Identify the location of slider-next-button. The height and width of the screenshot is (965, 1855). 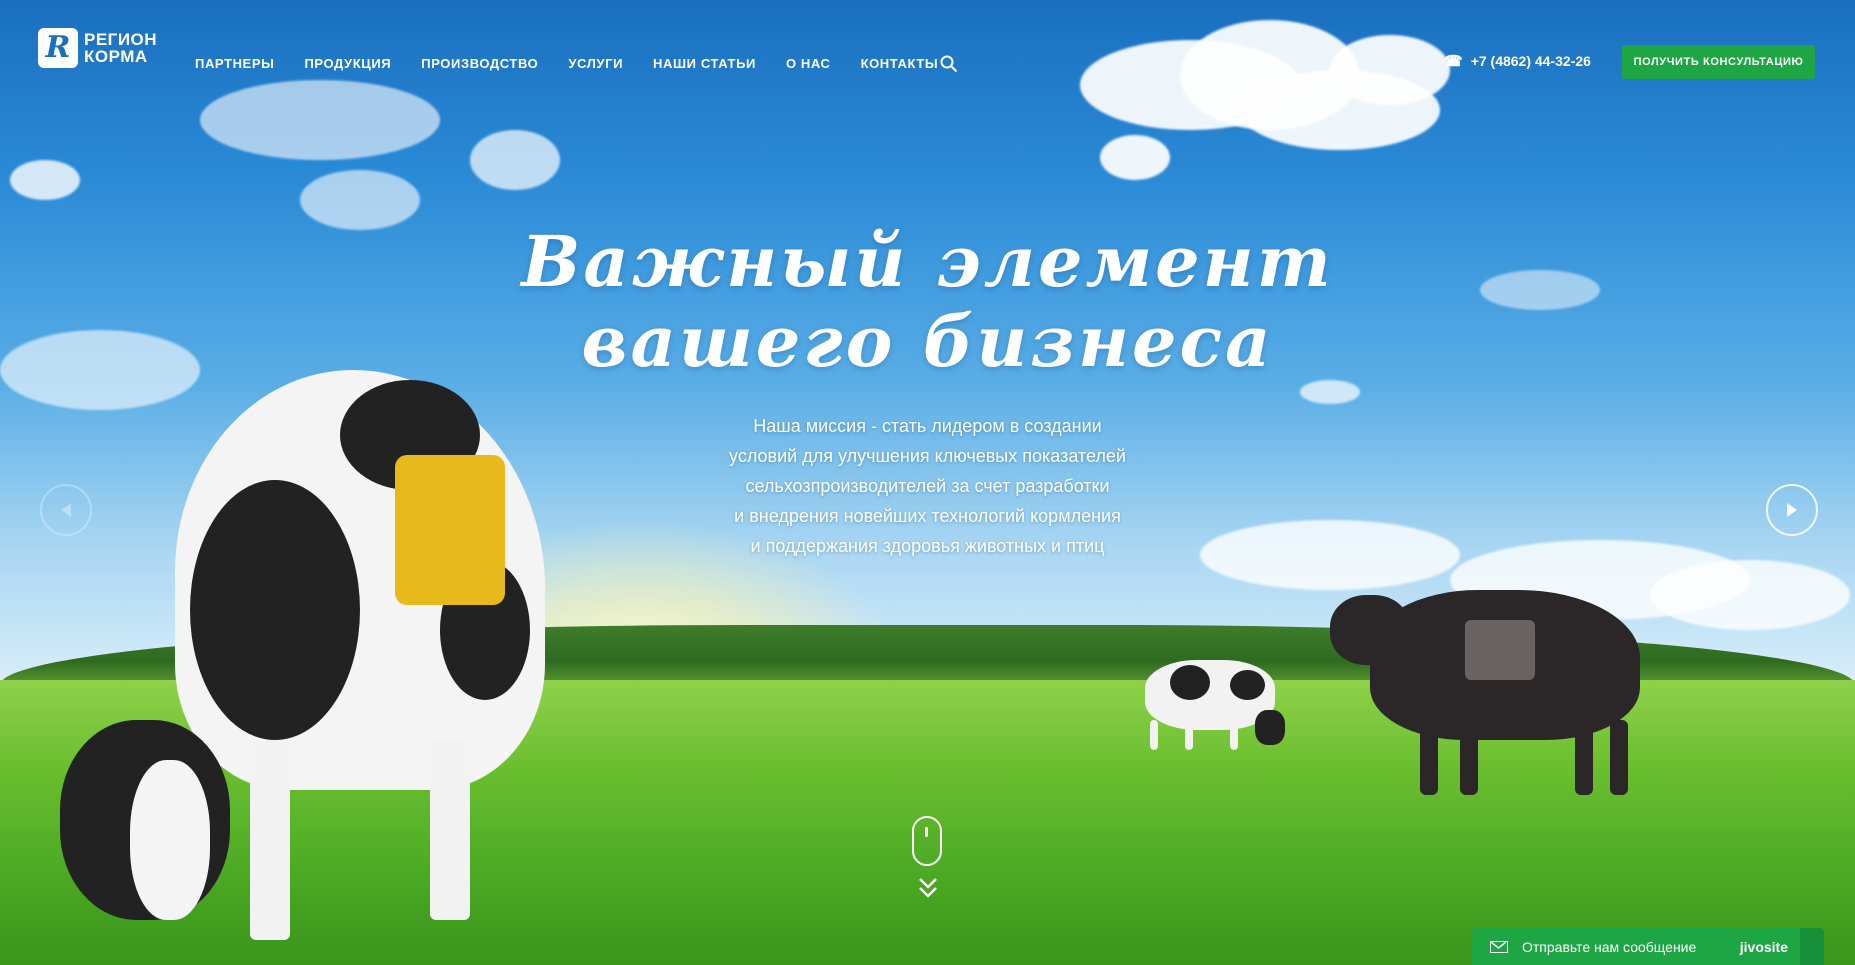
(1792, 510).